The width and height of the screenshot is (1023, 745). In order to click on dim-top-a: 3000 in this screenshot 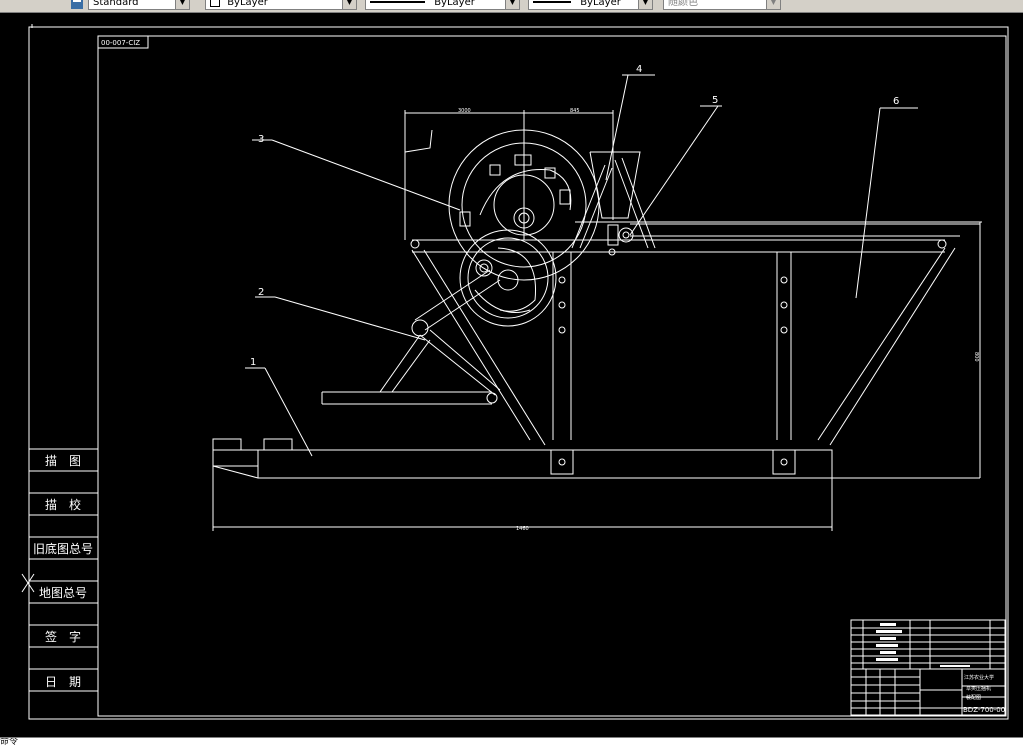, I will do `click(464, 111)`.